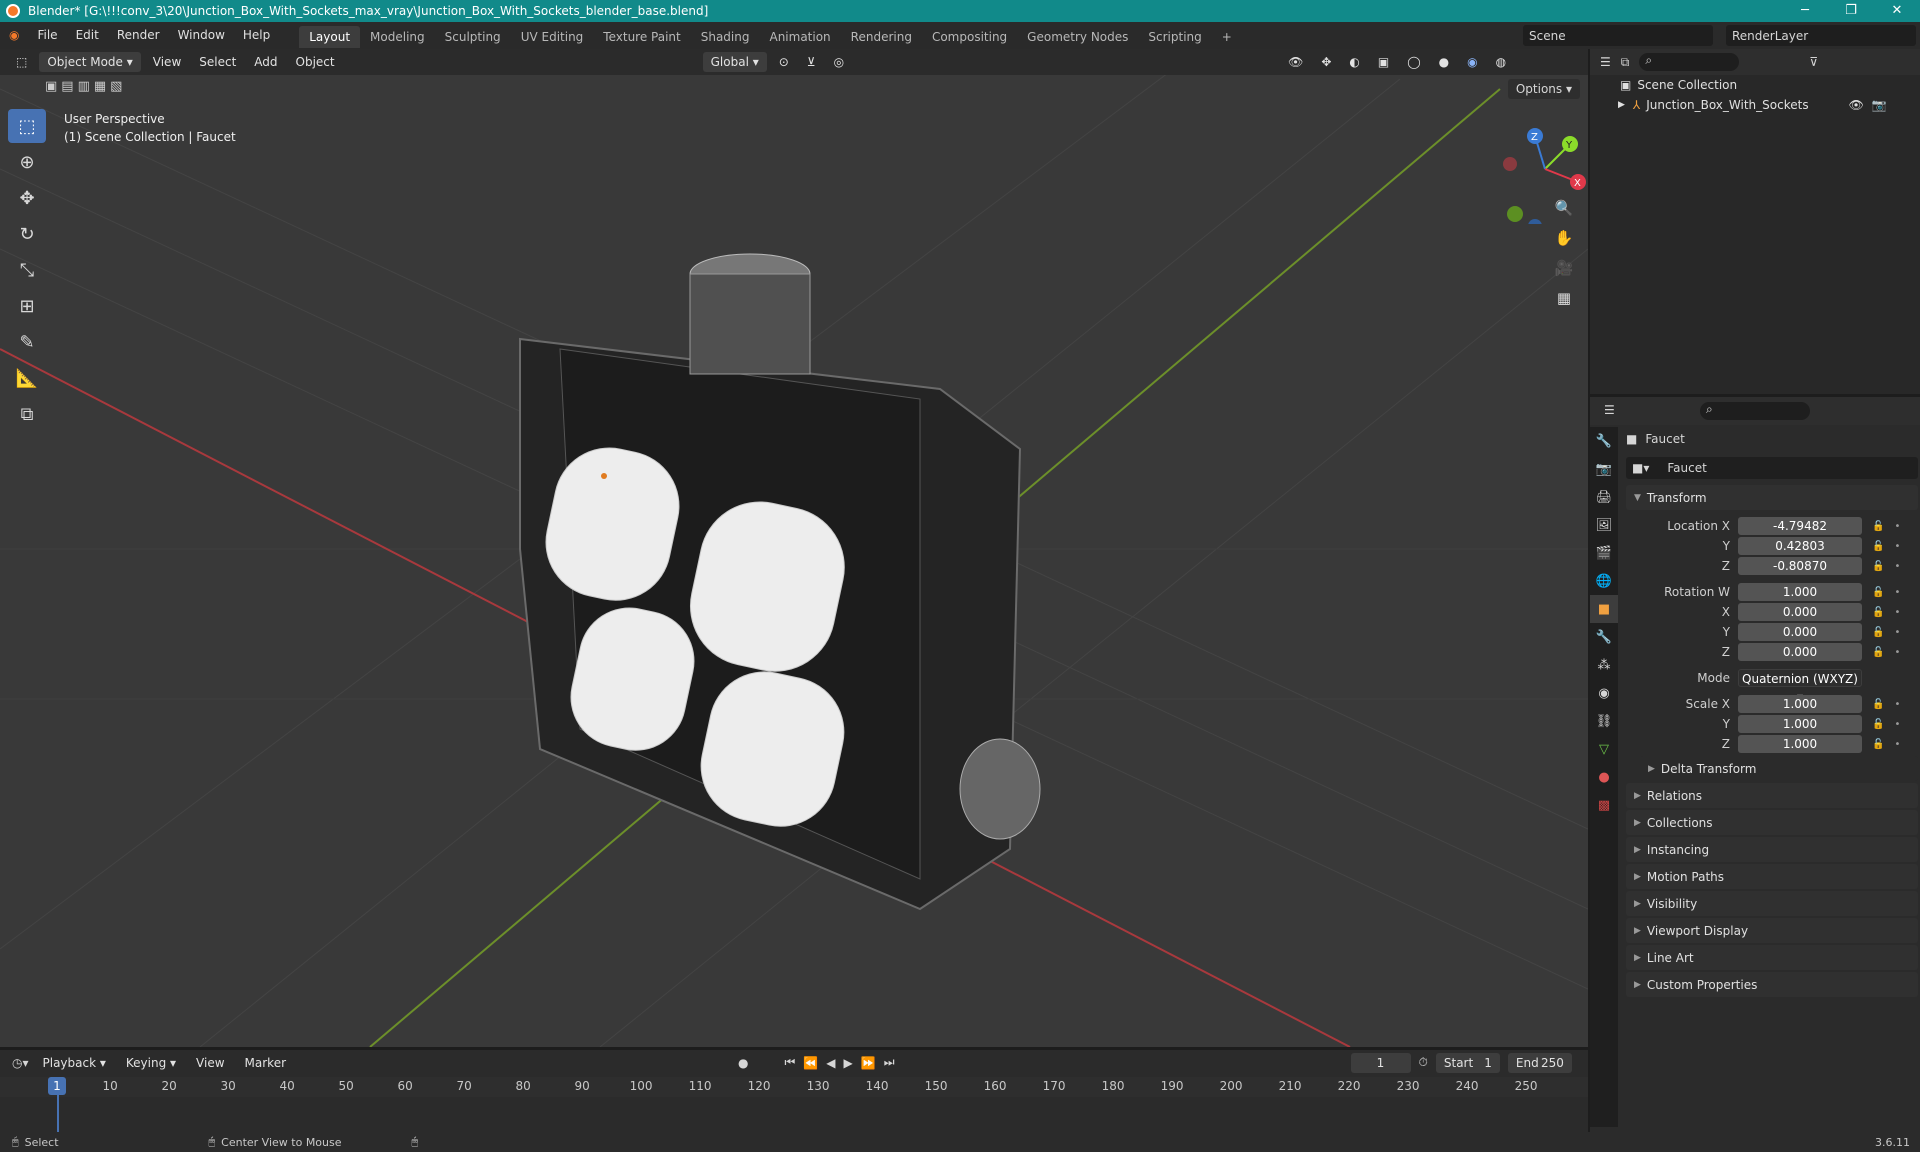 Image resolution: width=1920 pixels, height=1152 pixels. I want to click on modifier-tab-icon: 🔧, so click(1604, 637).